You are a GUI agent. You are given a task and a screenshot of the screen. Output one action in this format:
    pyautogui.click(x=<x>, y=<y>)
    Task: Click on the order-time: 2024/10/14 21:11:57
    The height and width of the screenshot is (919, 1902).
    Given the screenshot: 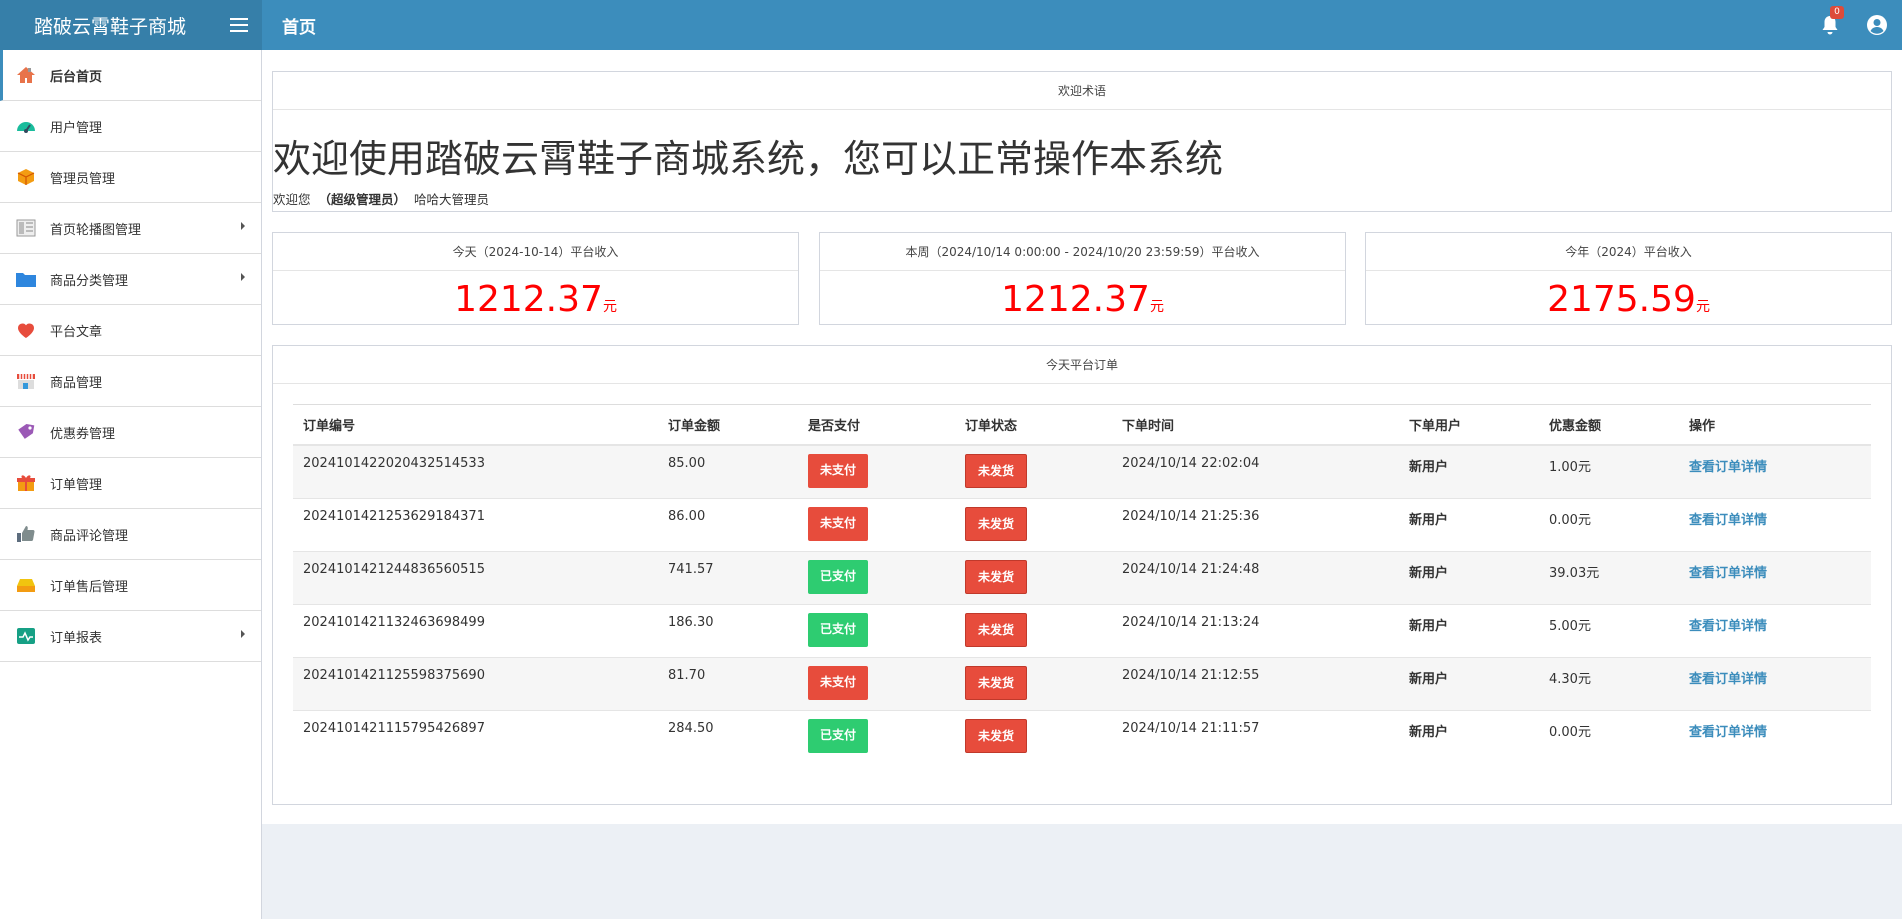 What is the action you would take?
    pyautogui.click(x=1255, y=736)
    